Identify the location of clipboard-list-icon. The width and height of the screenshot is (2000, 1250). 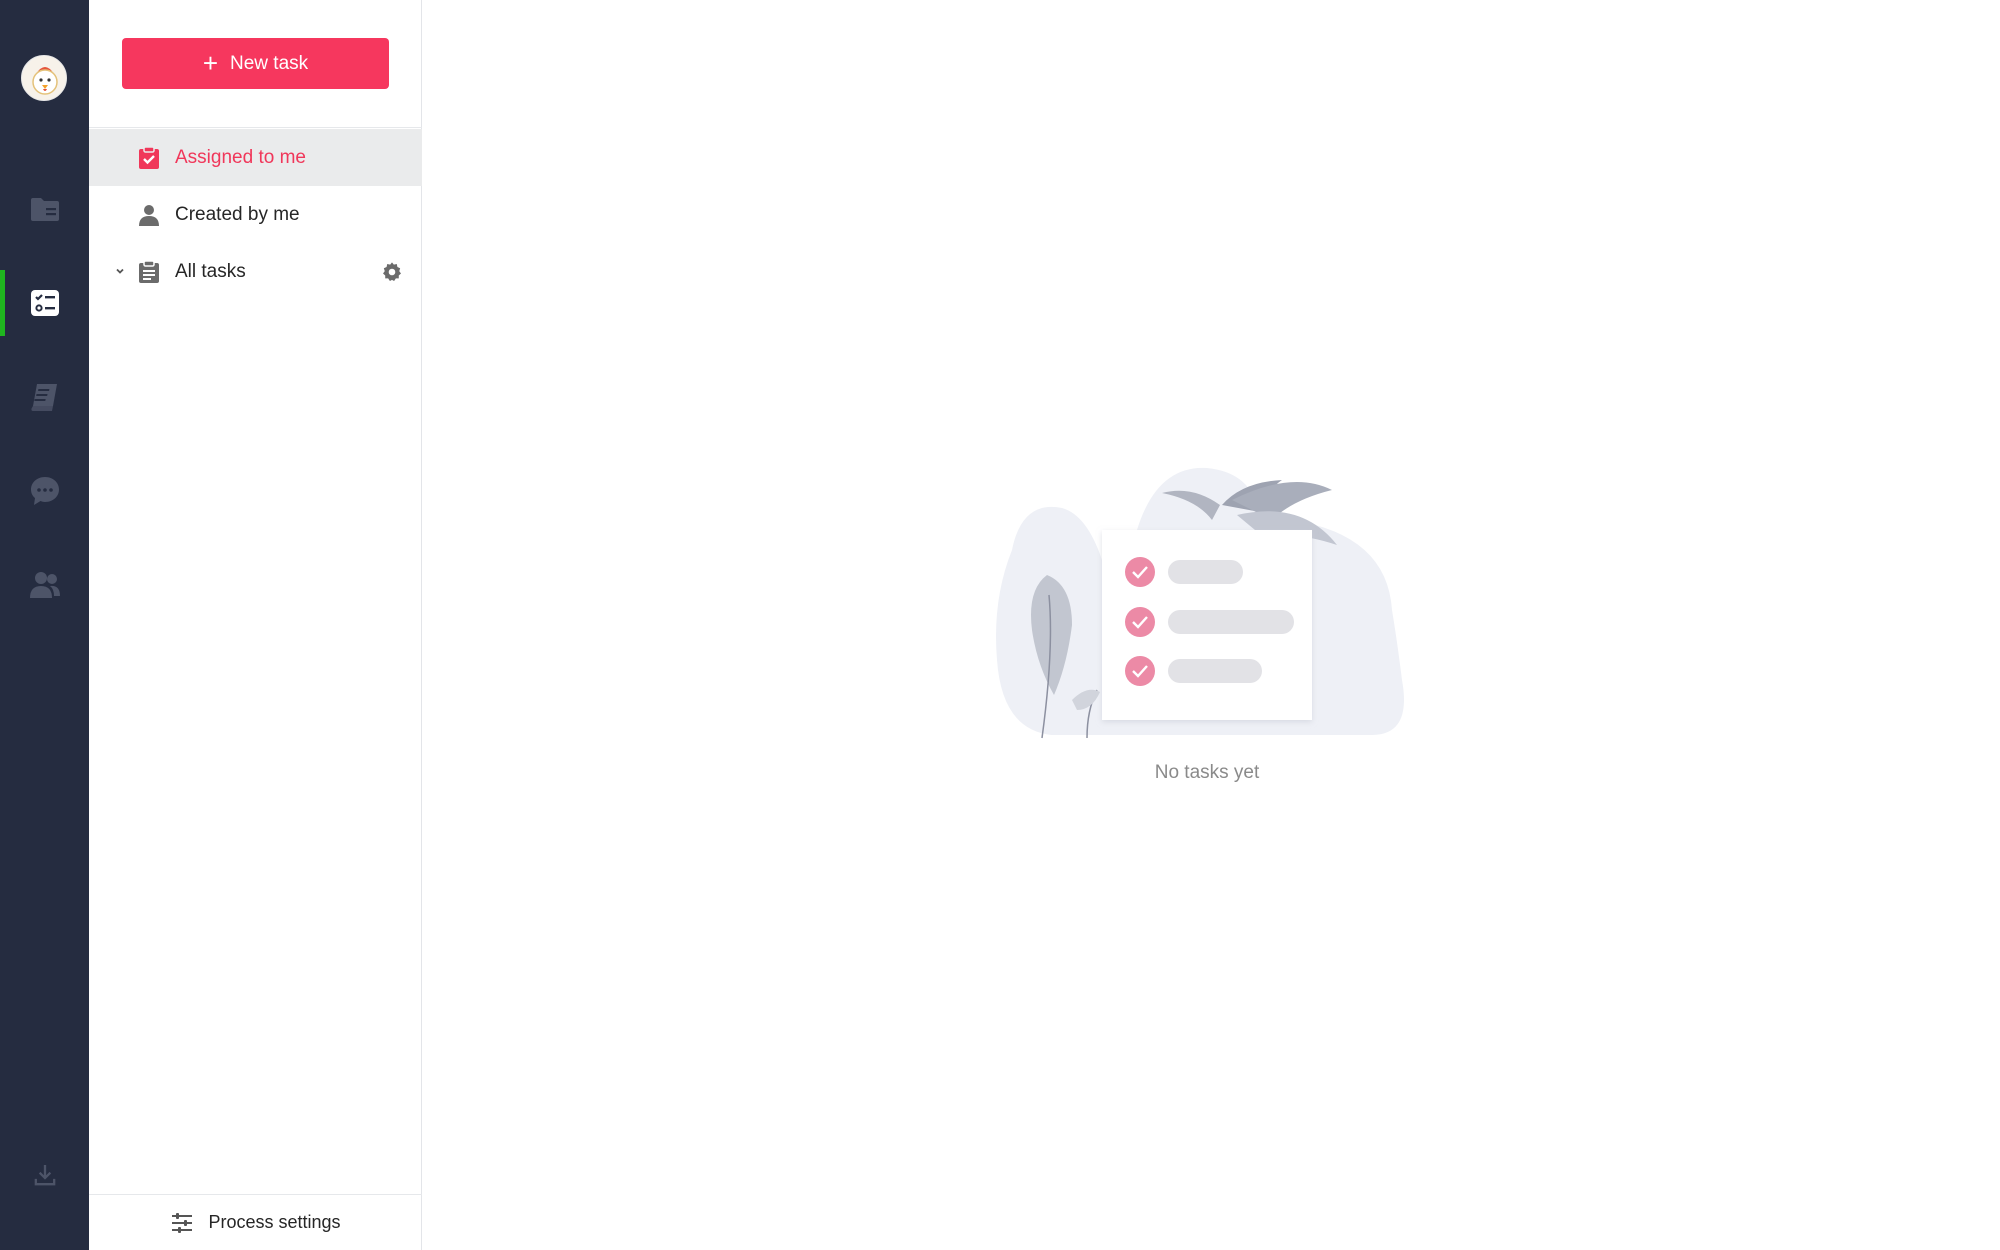
(149, 271).